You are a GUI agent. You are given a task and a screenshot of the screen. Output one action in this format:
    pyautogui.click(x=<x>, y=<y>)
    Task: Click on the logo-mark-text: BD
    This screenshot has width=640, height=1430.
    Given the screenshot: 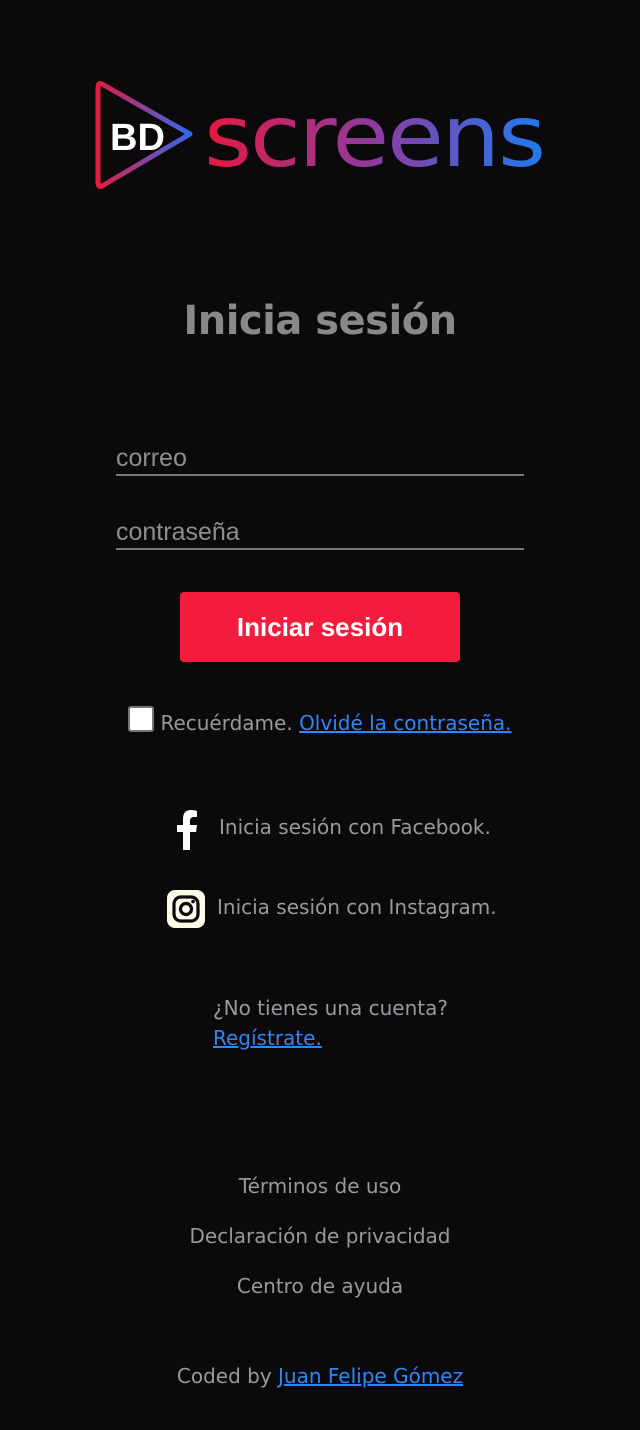 What is the action you would take?
    pyautogui.click(x=137, y=138)
    